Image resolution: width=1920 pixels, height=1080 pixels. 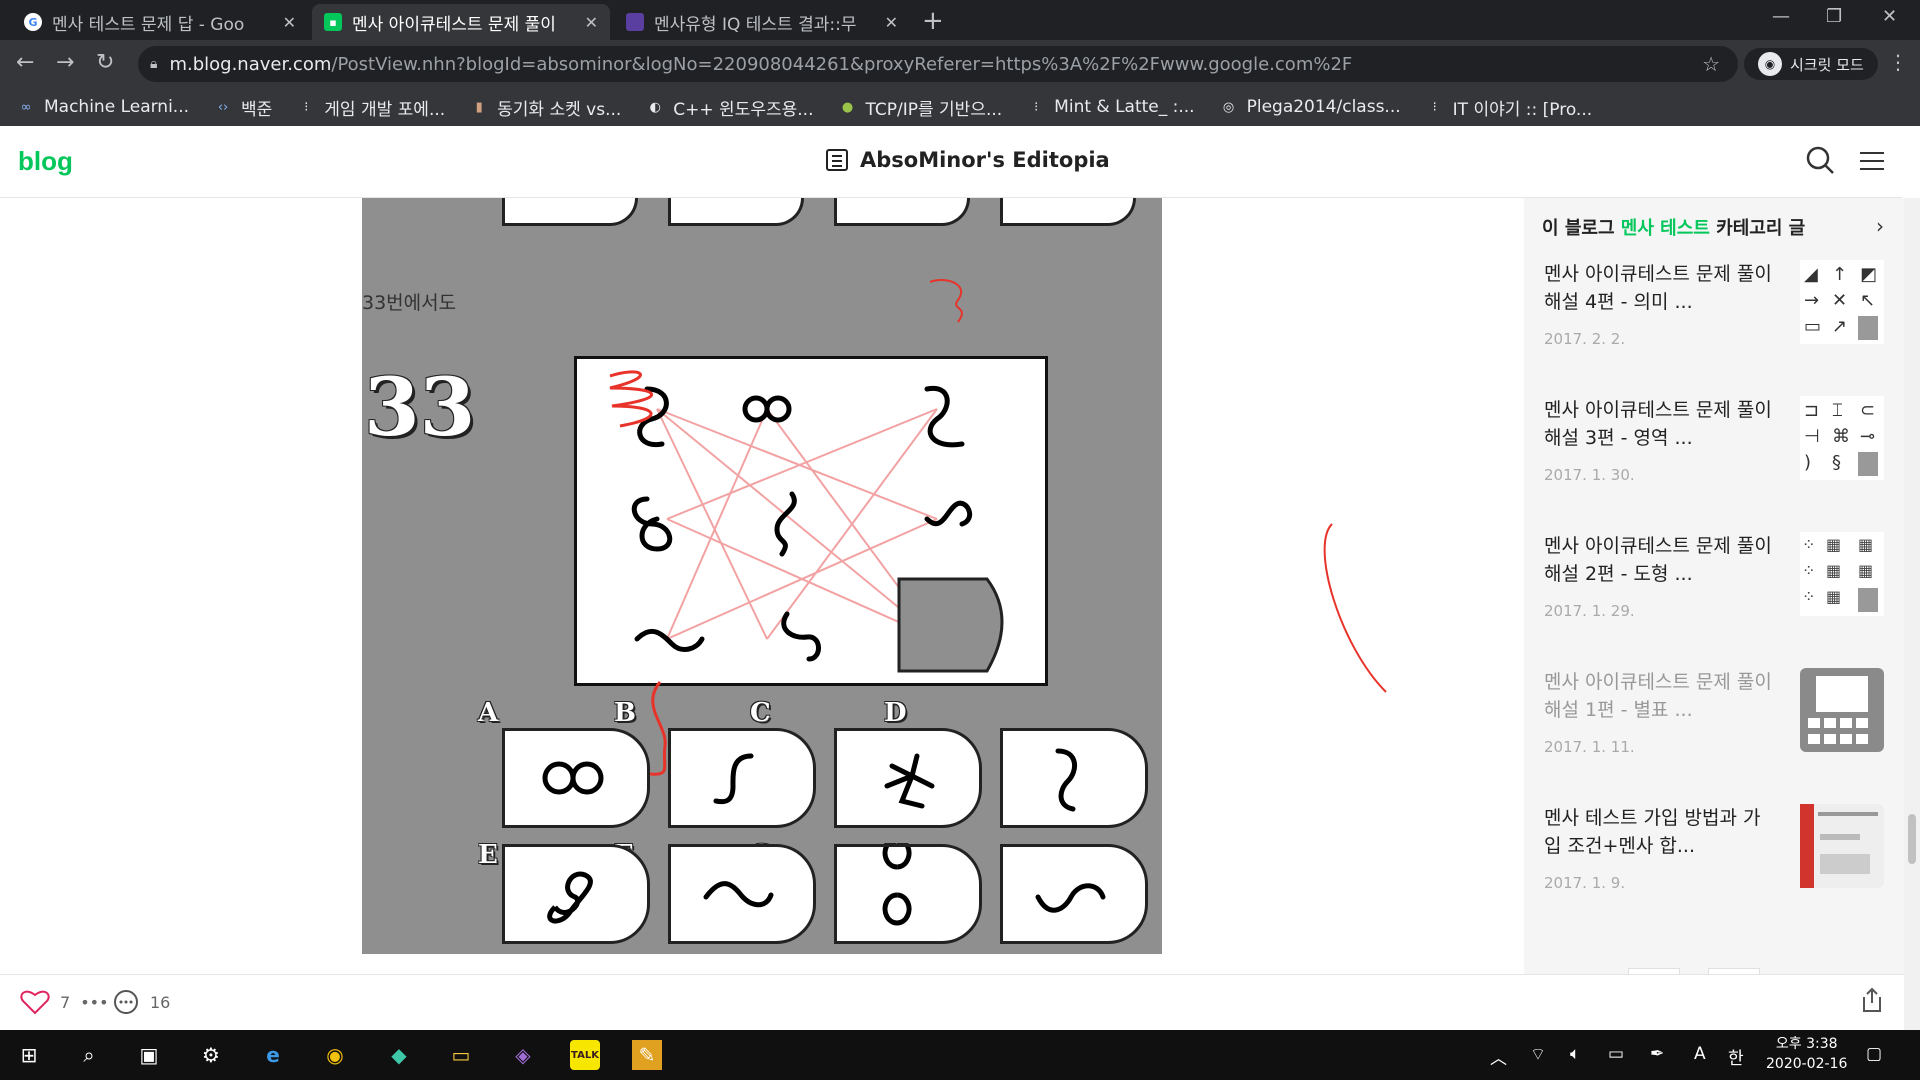 I want to click on bookmark-label: 백준, so click(x=257, y=109).